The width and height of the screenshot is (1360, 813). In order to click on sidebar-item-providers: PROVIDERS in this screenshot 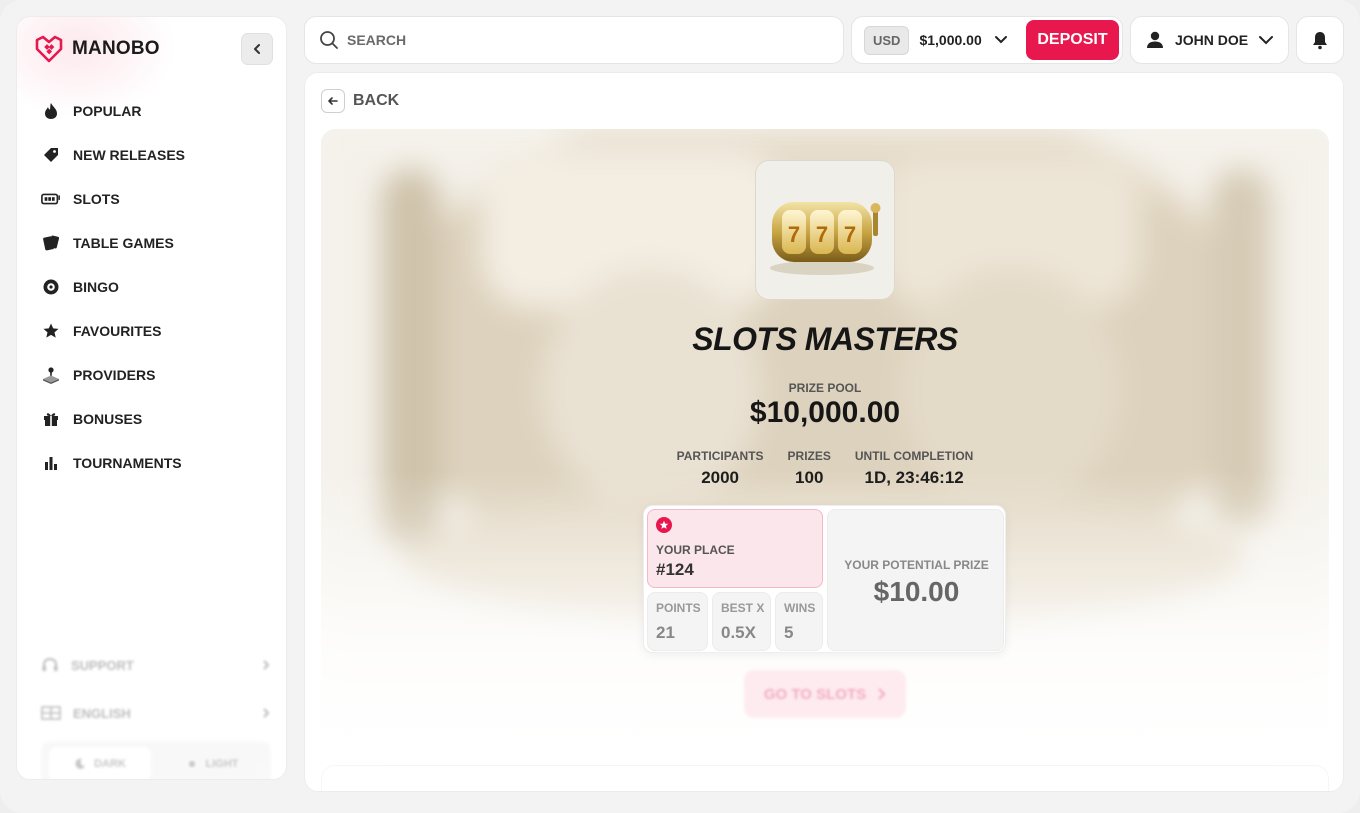, I will do `click(156, 375)`.